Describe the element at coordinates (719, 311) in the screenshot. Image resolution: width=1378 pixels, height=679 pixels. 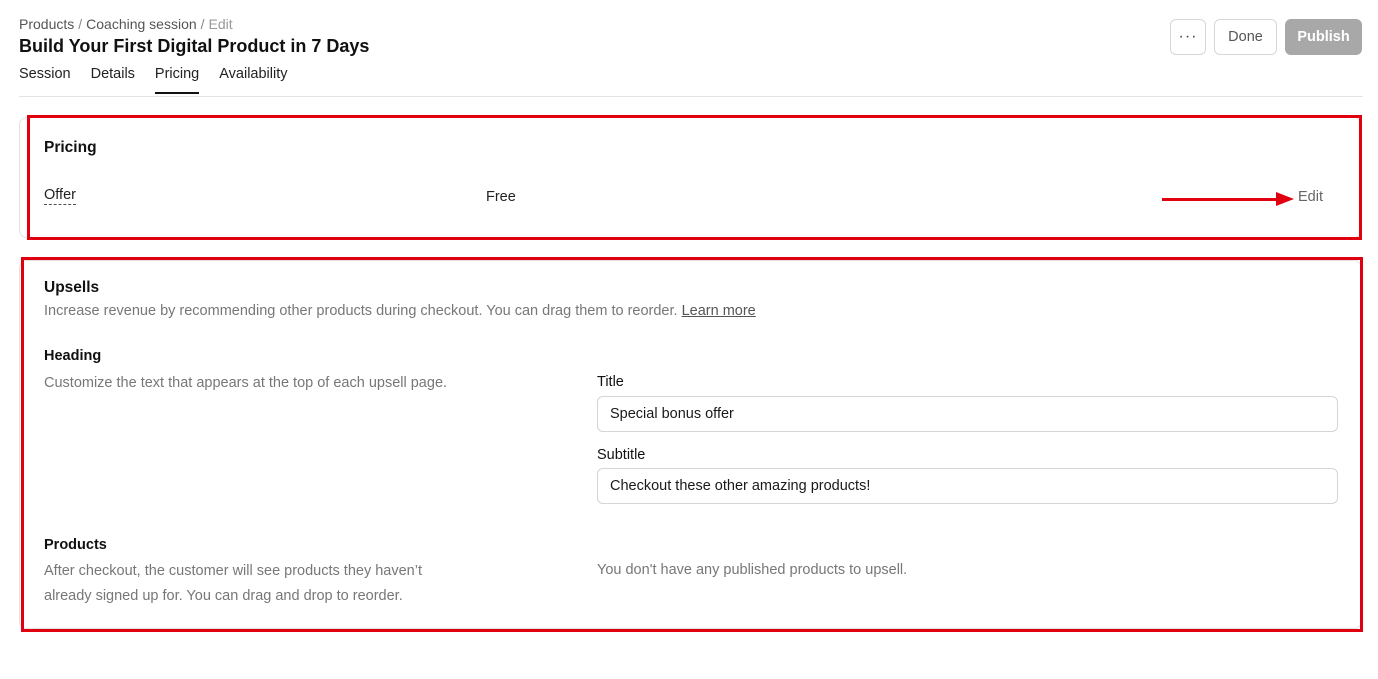
I see `learn-more-link: Learn more` at that location.